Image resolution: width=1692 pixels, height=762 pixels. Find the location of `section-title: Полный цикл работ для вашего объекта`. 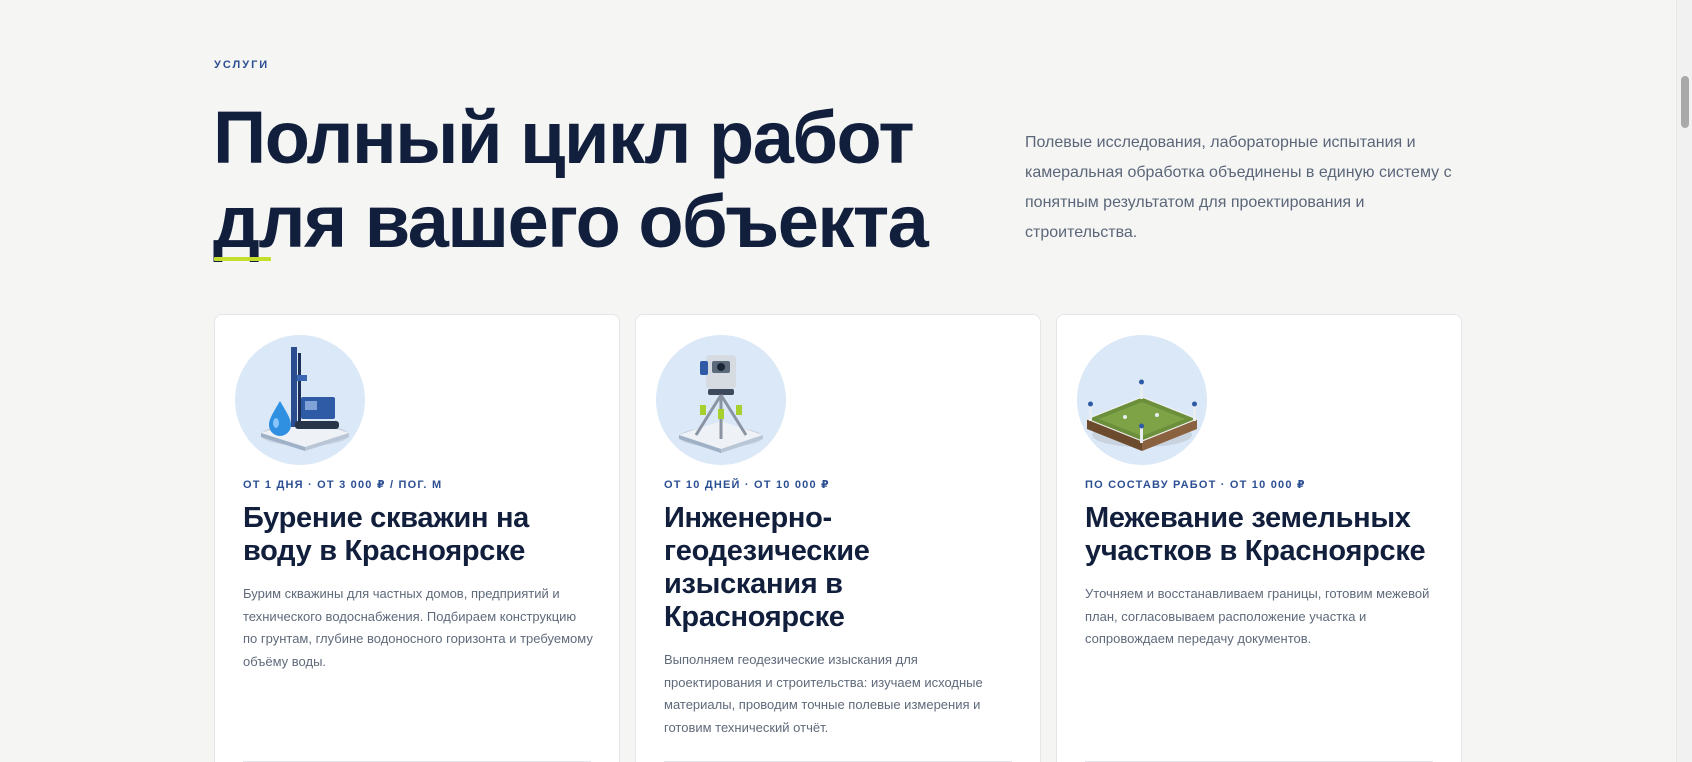

section-title: Полный цикл работ для вашего объекта is located at coordinates (571, 179).